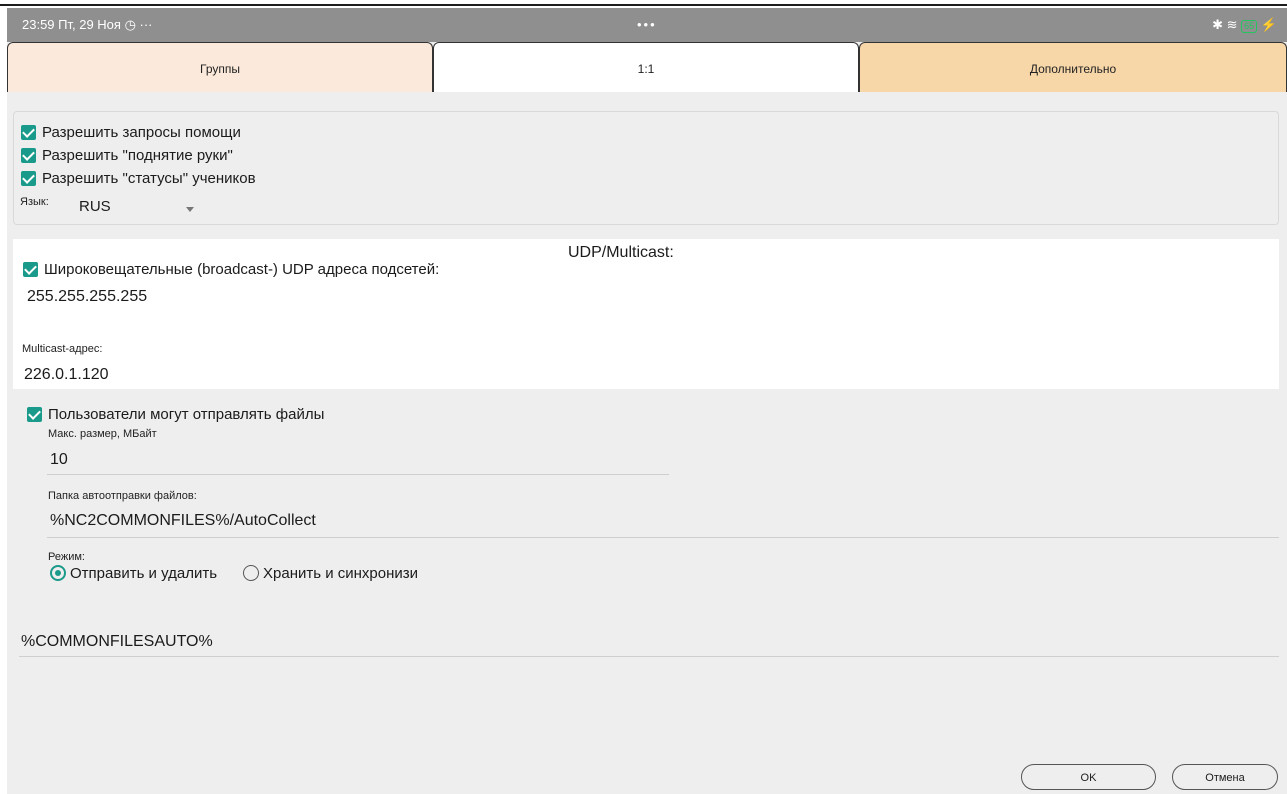 The height and width of the screenshot is (794, 1287). I want to click on mode-keep-sync-label: Хранить и синхронизи, so click(341, 573).